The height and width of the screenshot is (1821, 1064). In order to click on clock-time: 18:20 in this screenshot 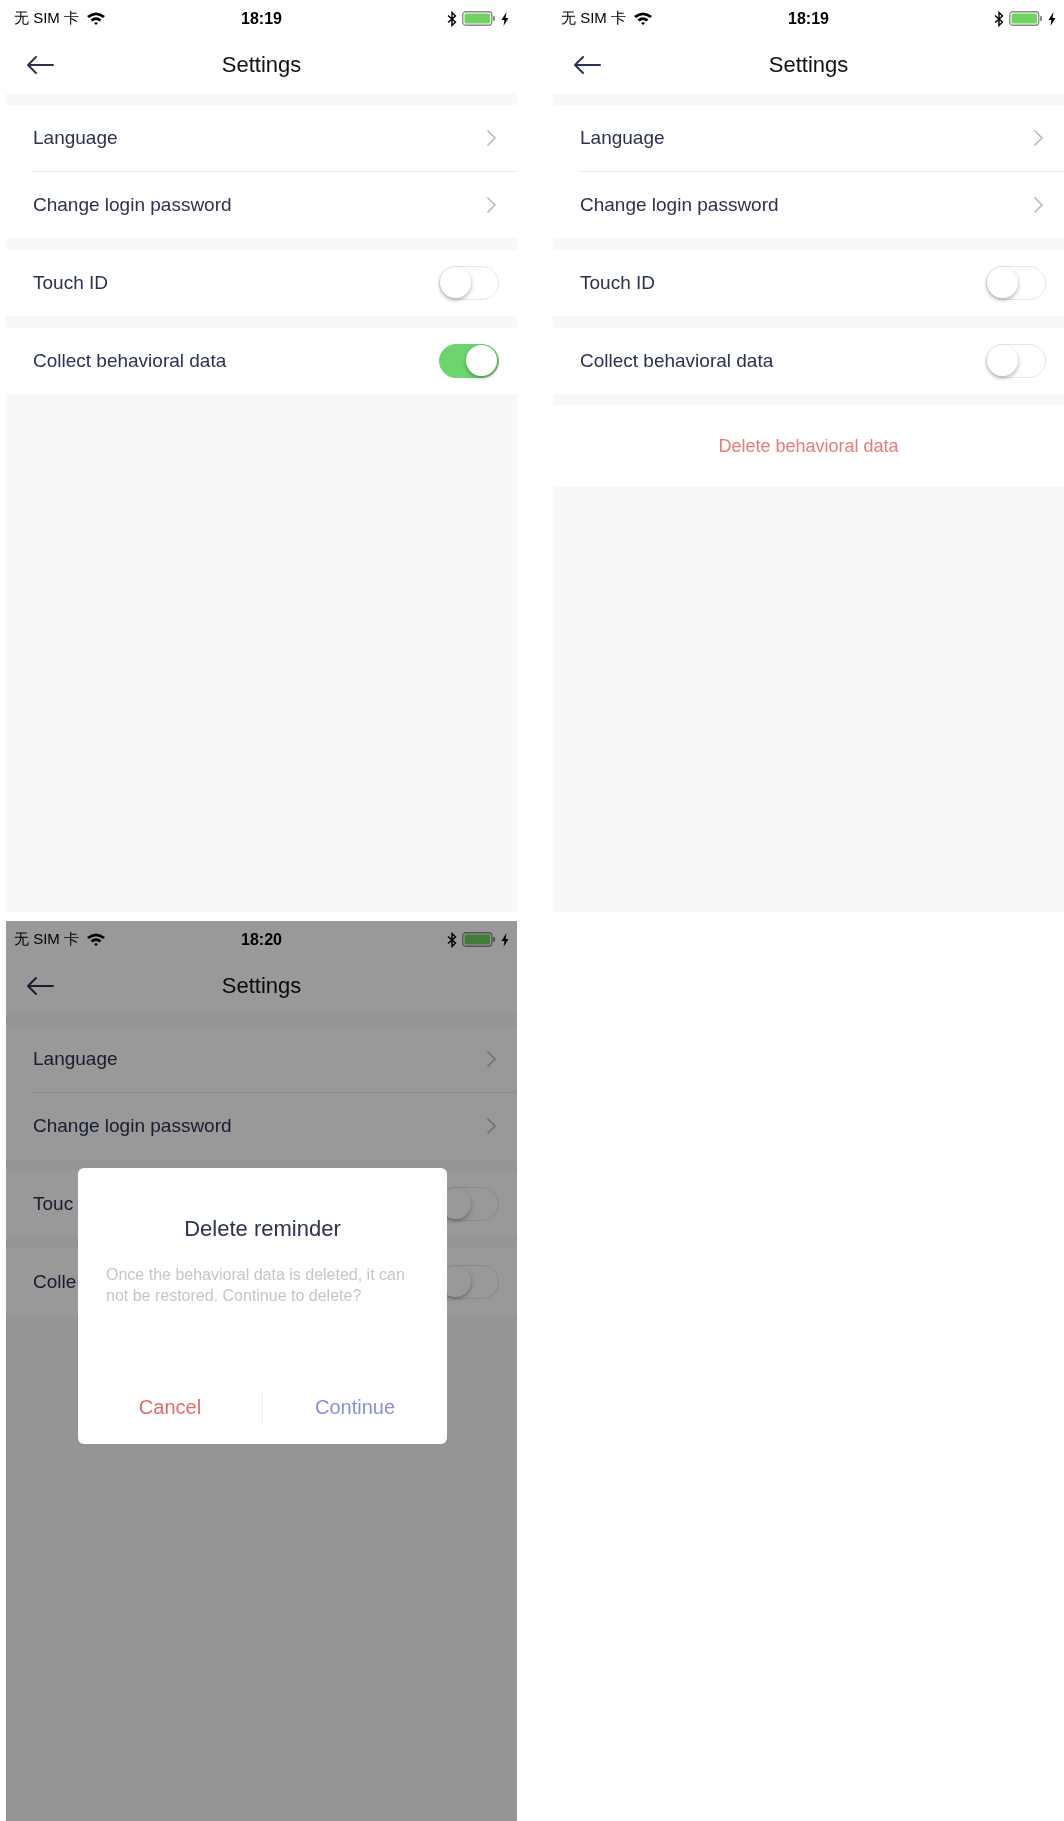, I will do `click(261, 939)`.